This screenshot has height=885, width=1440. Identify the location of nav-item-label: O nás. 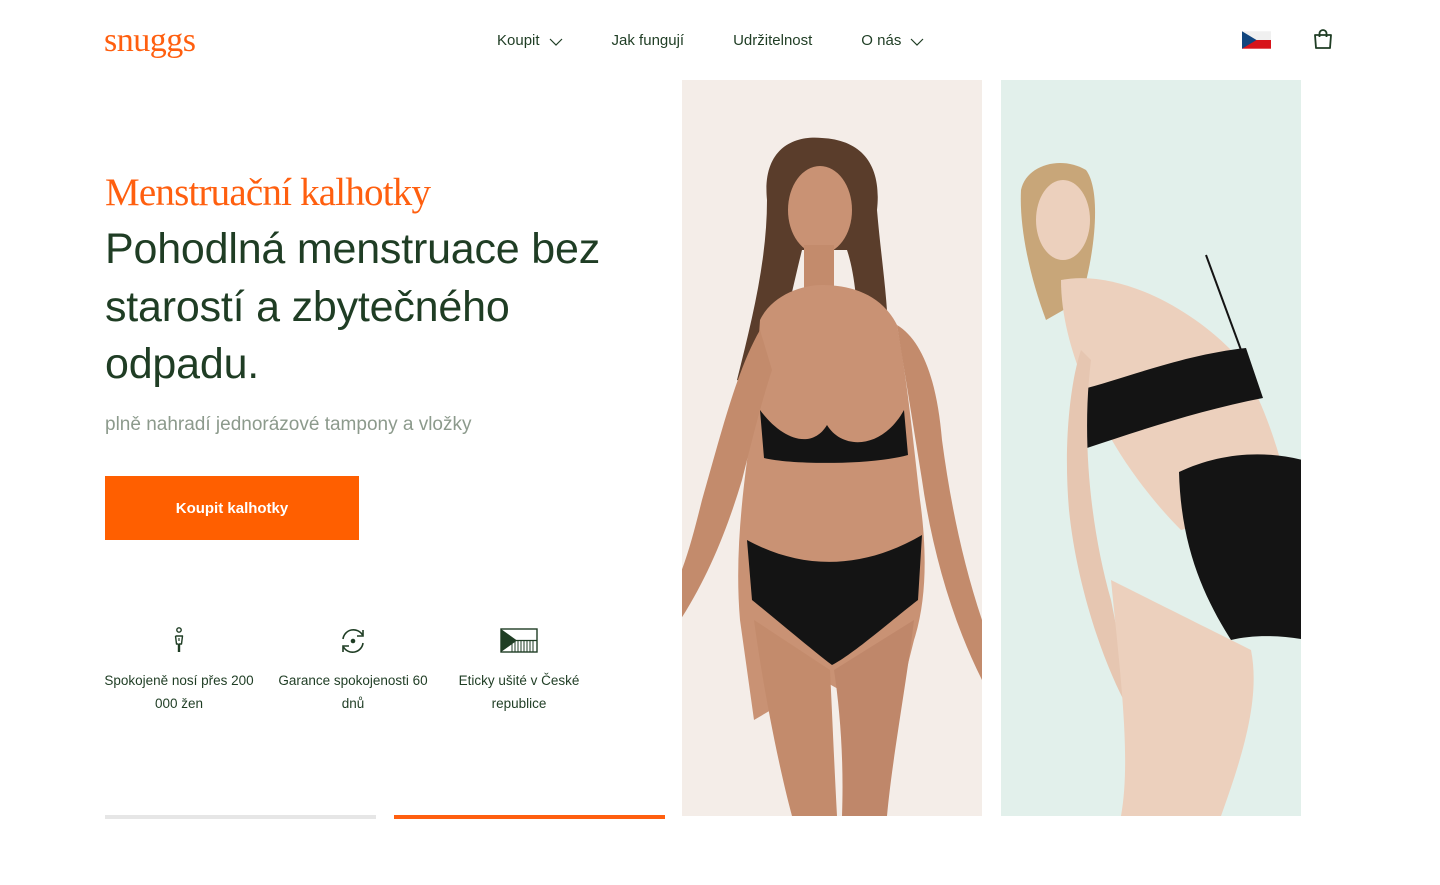
(881, 40).